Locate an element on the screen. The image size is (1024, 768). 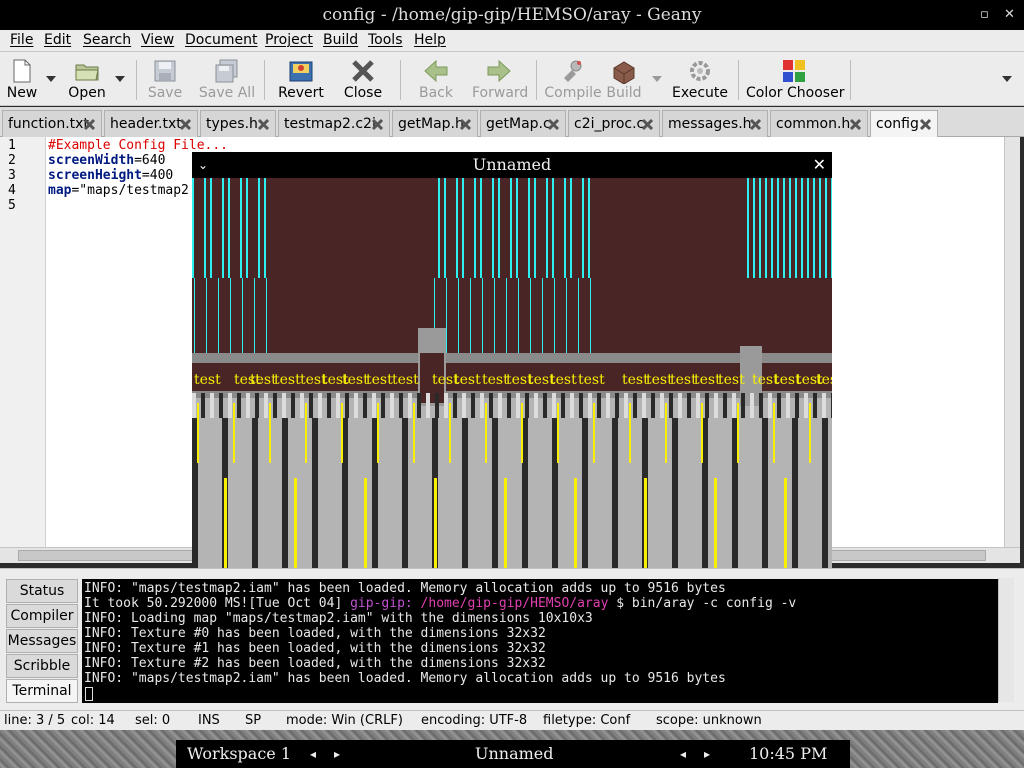
tab-testmap2-c2i: testmap2.c2i is located at coordinates (334, 123).